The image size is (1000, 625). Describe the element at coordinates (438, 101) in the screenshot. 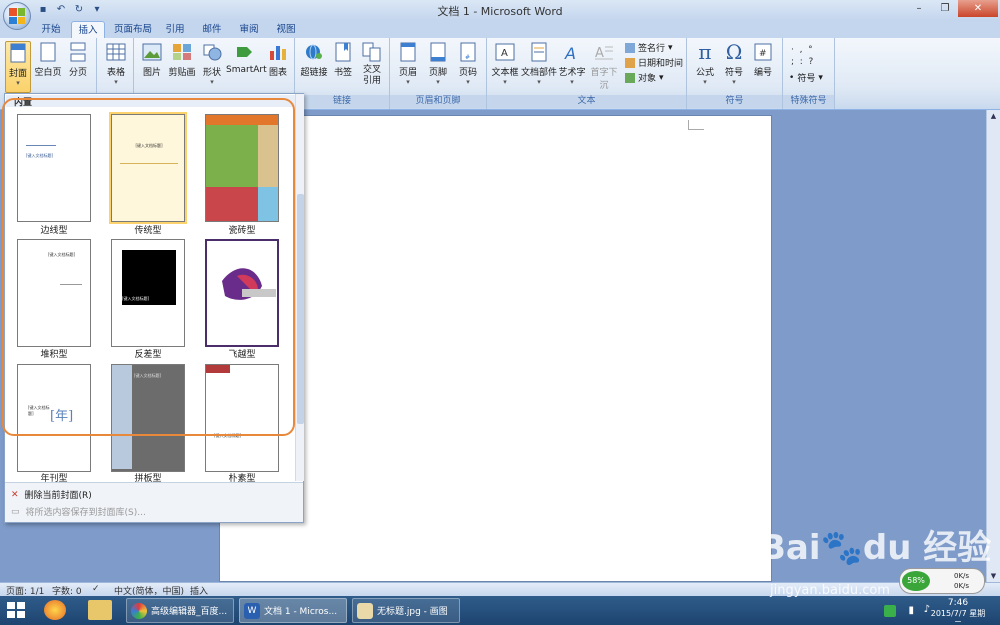

I see `group-label-header-footer: 页眉和页脚` at that location.